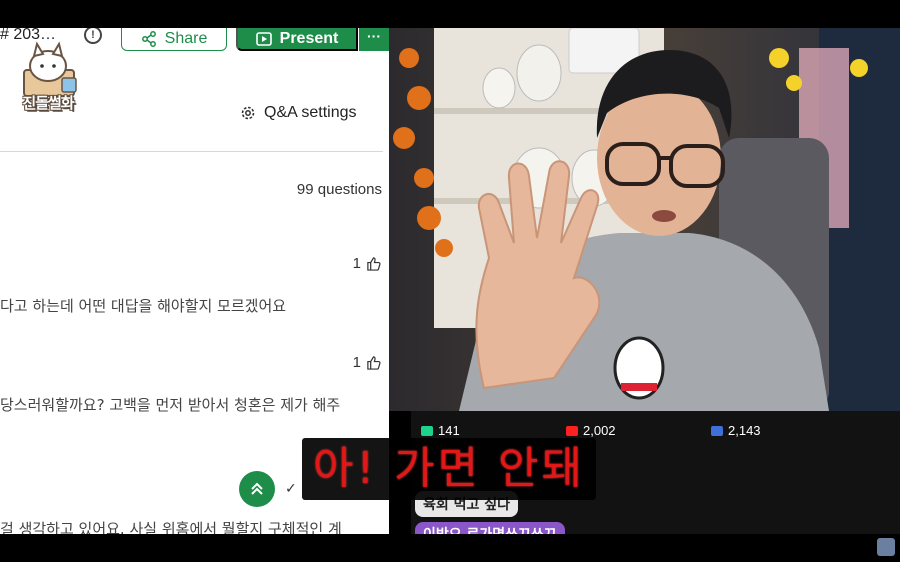 The image size is (900, 562). What do you see at coordinates (339, 189) in the screenshot?
I see `question-count: 99 questions` at bounding box center [339, 189].